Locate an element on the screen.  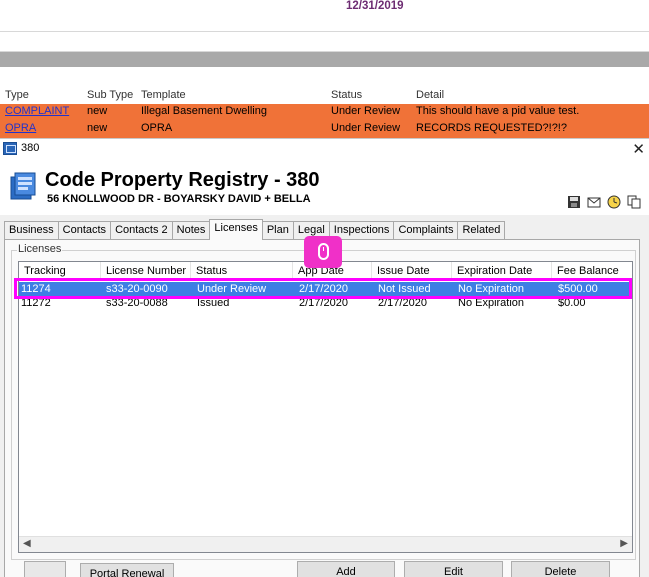
close-icon: ✕ is located at coordinates (638, 149).